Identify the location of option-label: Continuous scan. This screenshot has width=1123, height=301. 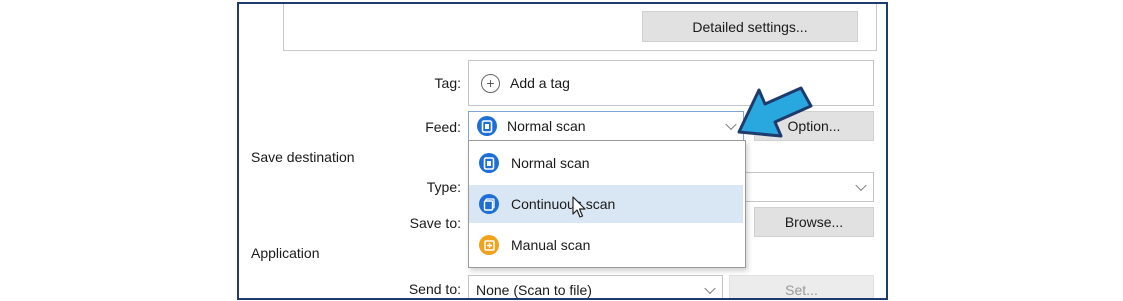
(563, 204).